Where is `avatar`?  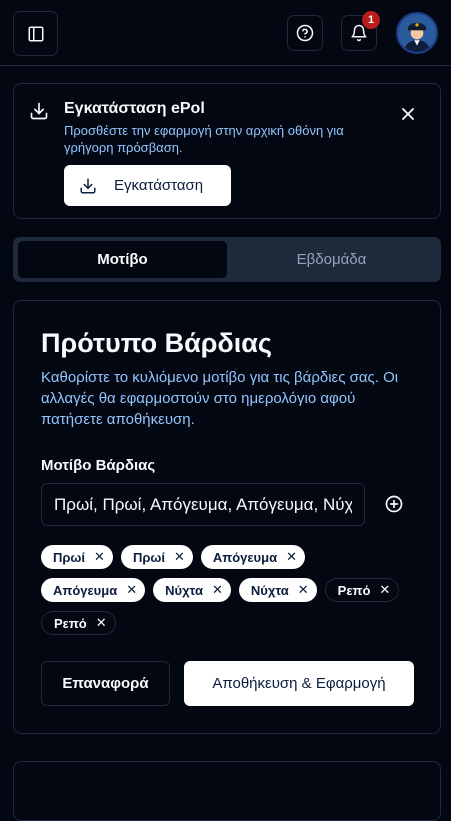 avatar is located at coordinates (417, 33).